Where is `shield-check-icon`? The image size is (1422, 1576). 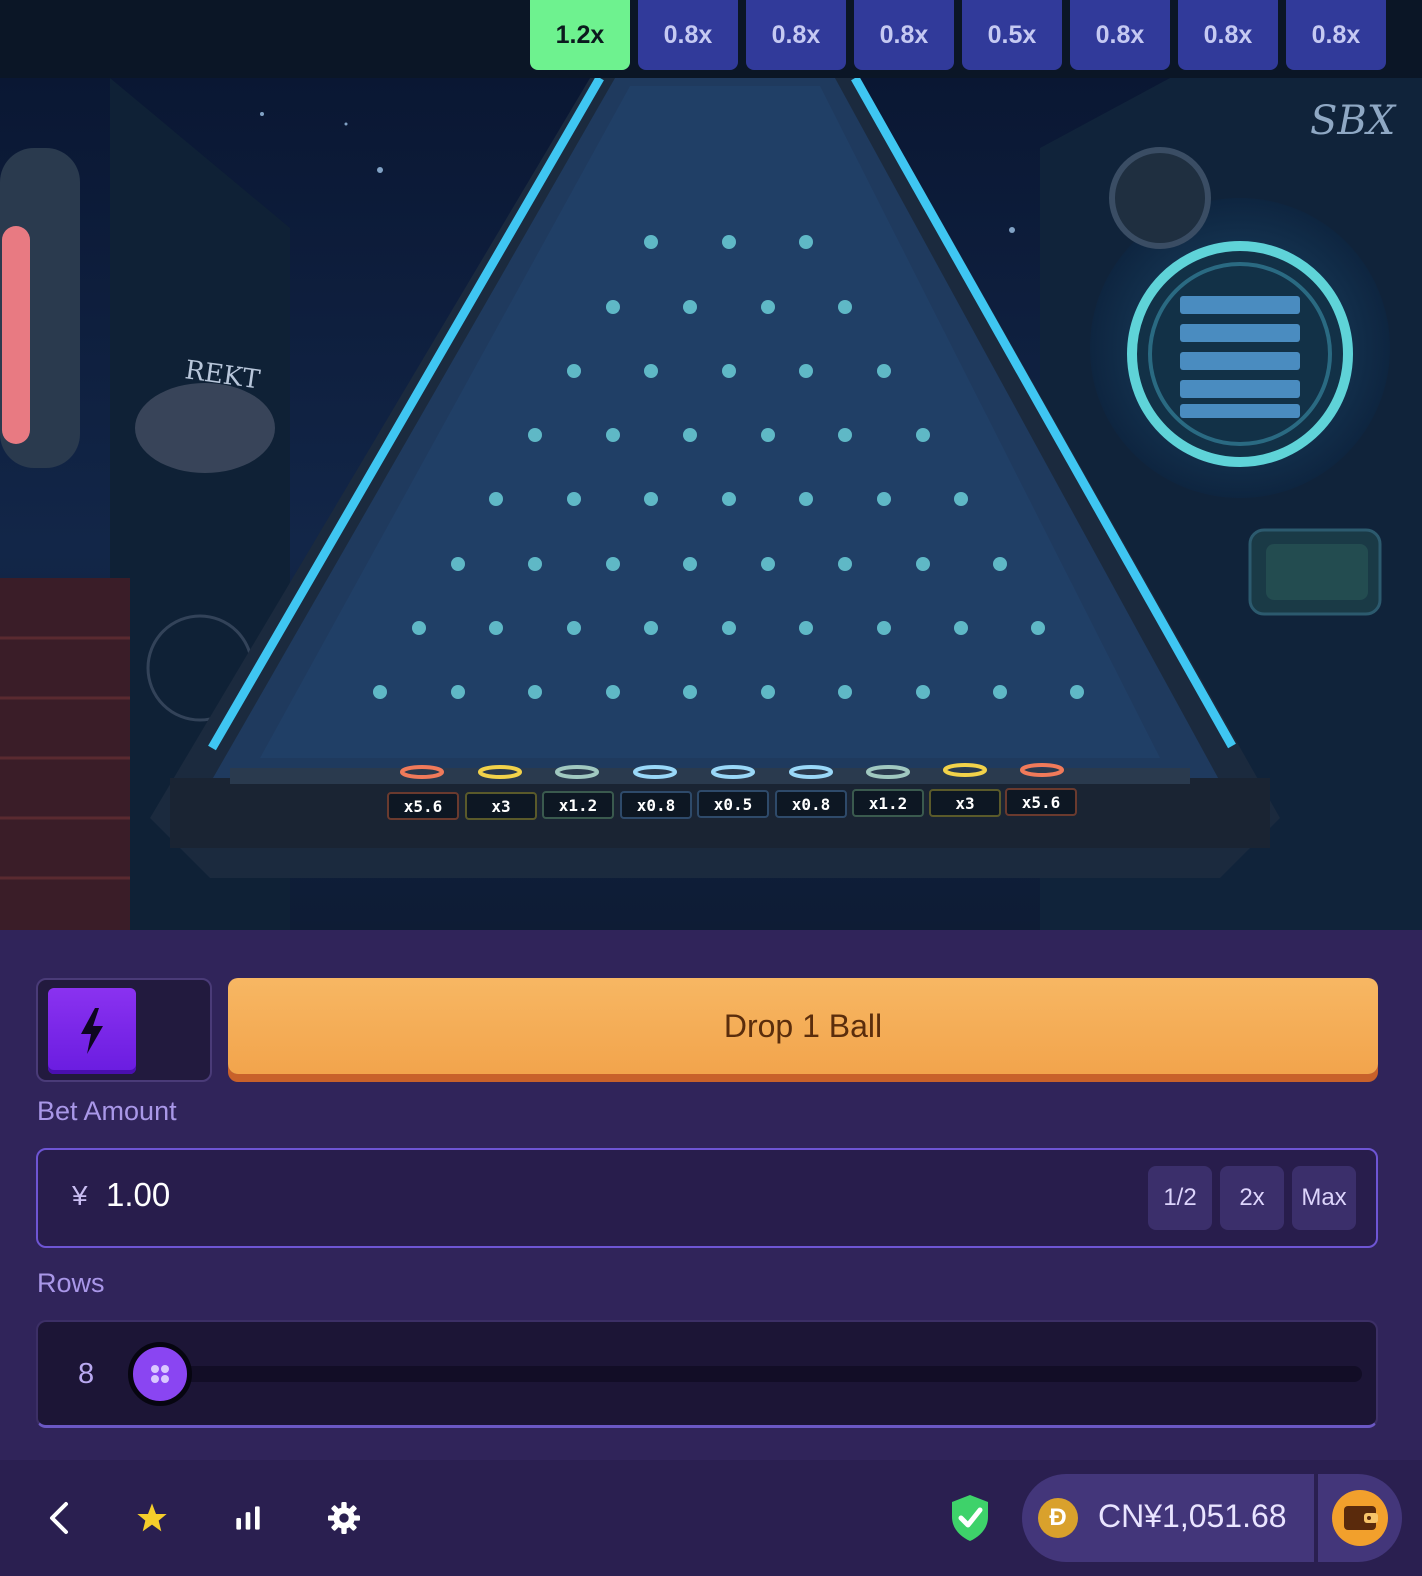 shield-check-icon is located at coordinates (970, 1518).